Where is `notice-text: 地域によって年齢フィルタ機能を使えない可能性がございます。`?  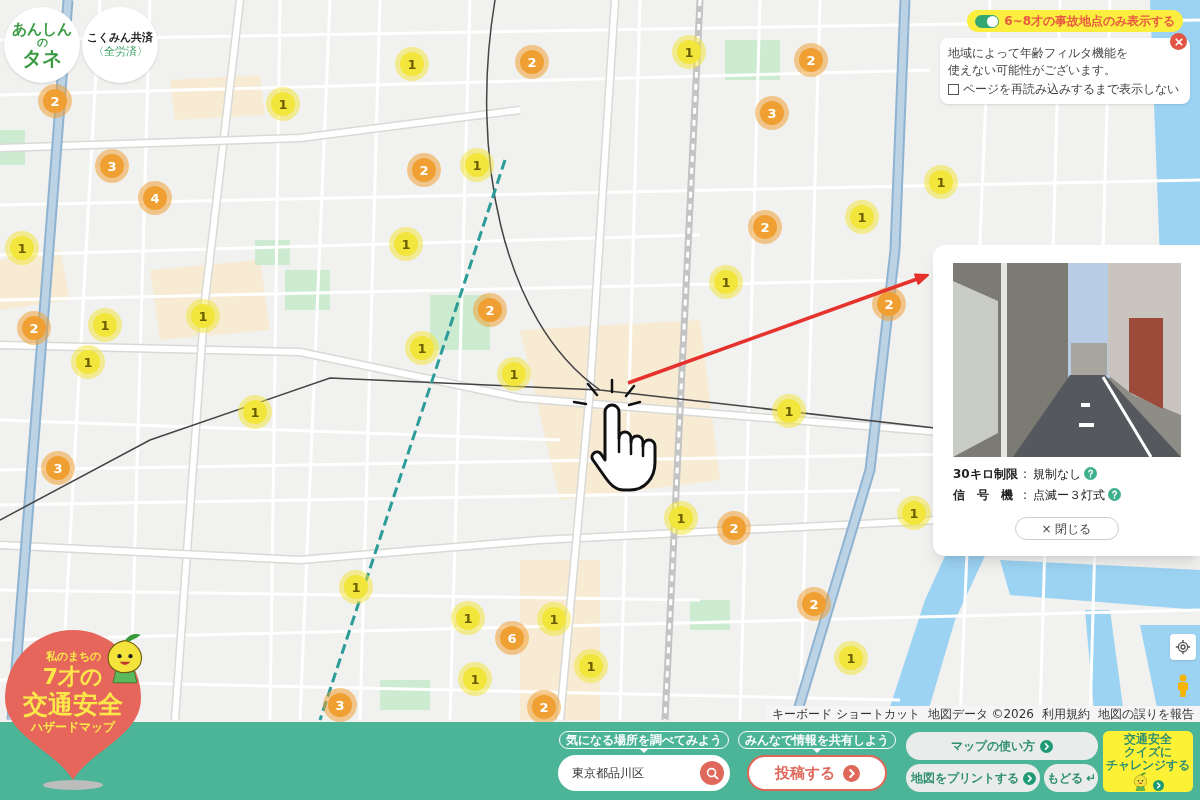 notice-text: 地域によって年齢フィルタ機能を使えない可能性がございます。 is located at coordinates (1038, 62).